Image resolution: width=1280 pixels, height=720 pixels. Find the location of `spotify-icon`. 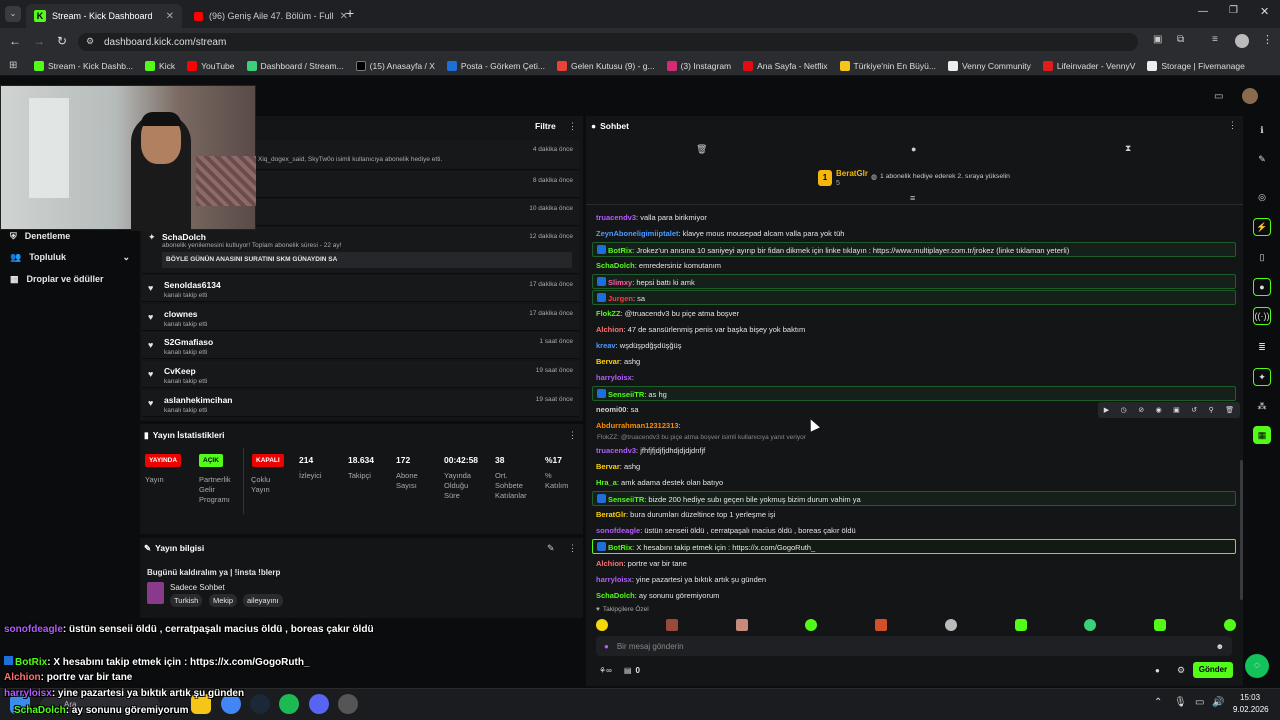

spotify-icon is located at coordinates (289, 704).